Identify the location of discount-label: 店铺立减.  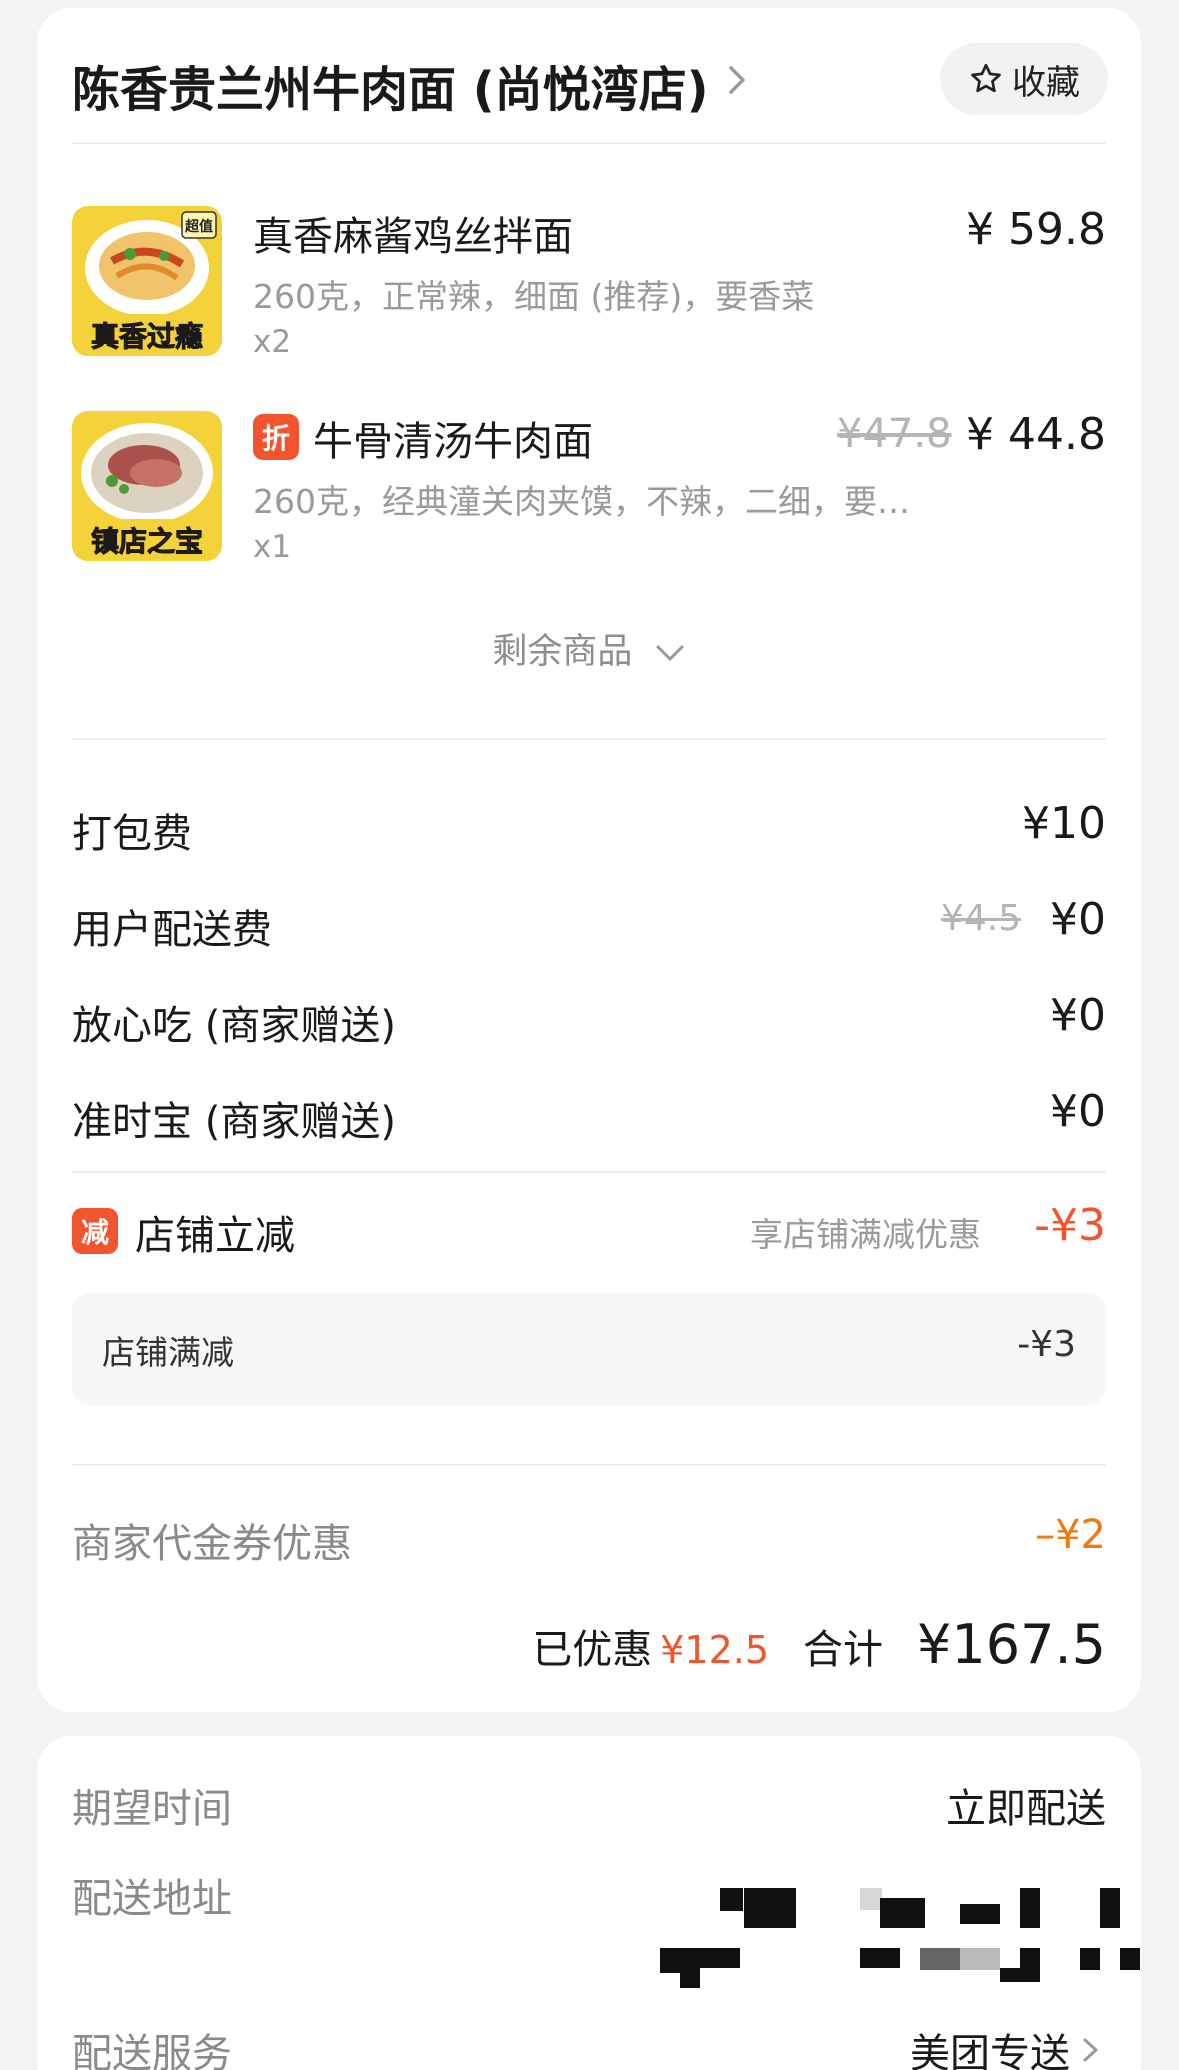
(215, 1236).